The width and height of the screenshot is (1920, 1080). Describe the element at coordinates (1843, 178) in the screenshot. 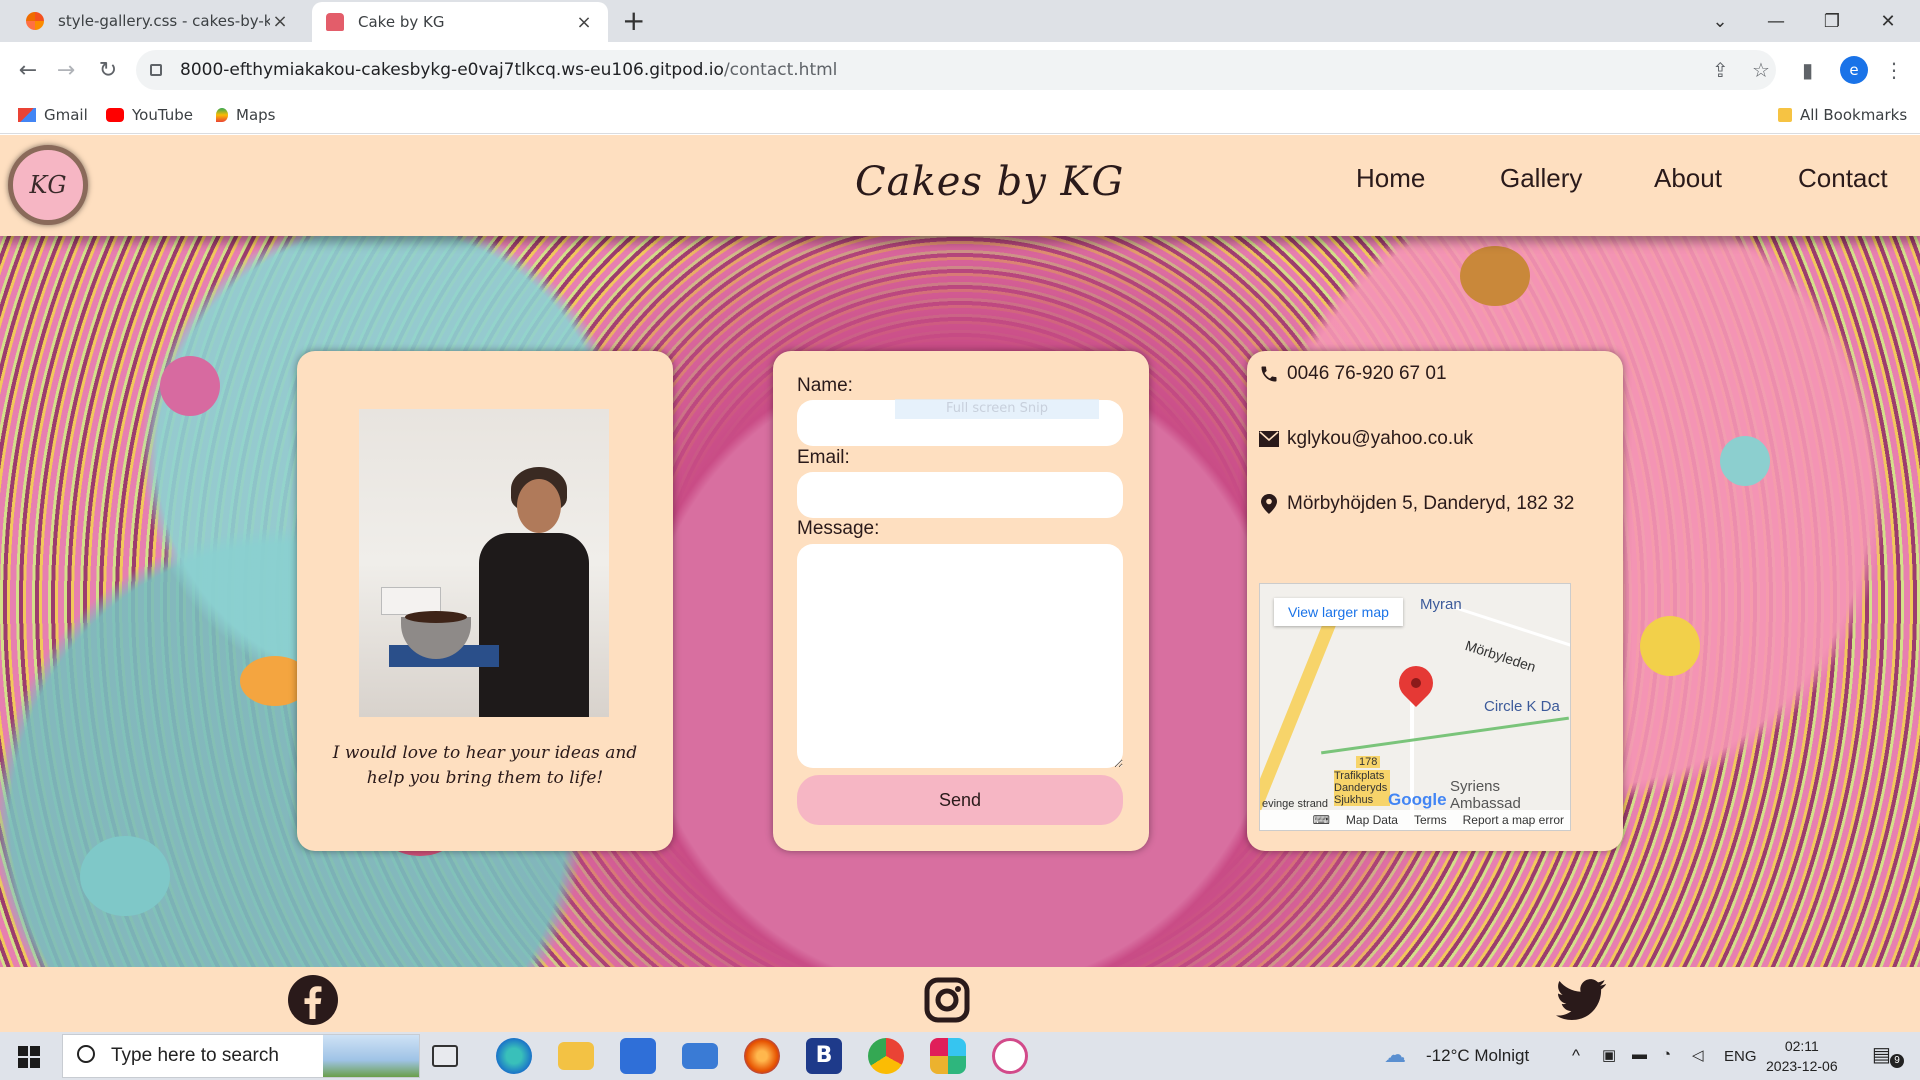

I see `nav-contact: Contact` at that location.